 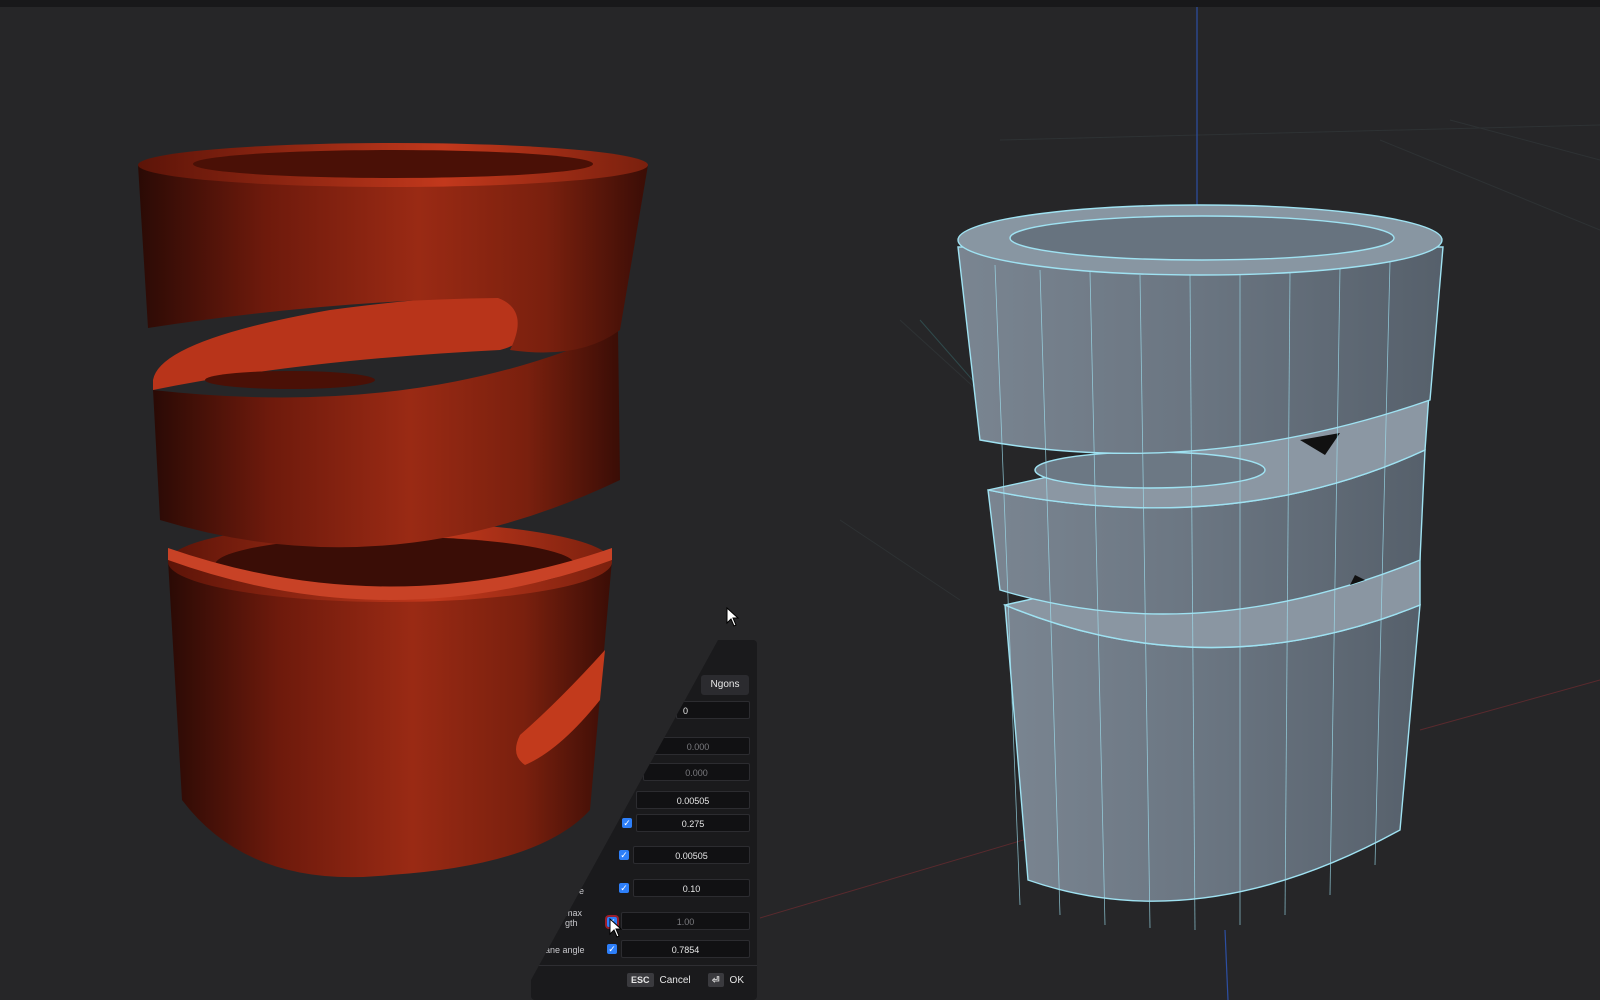 I want to click on cancel-label: Cancel, so click(x=675, y=980).